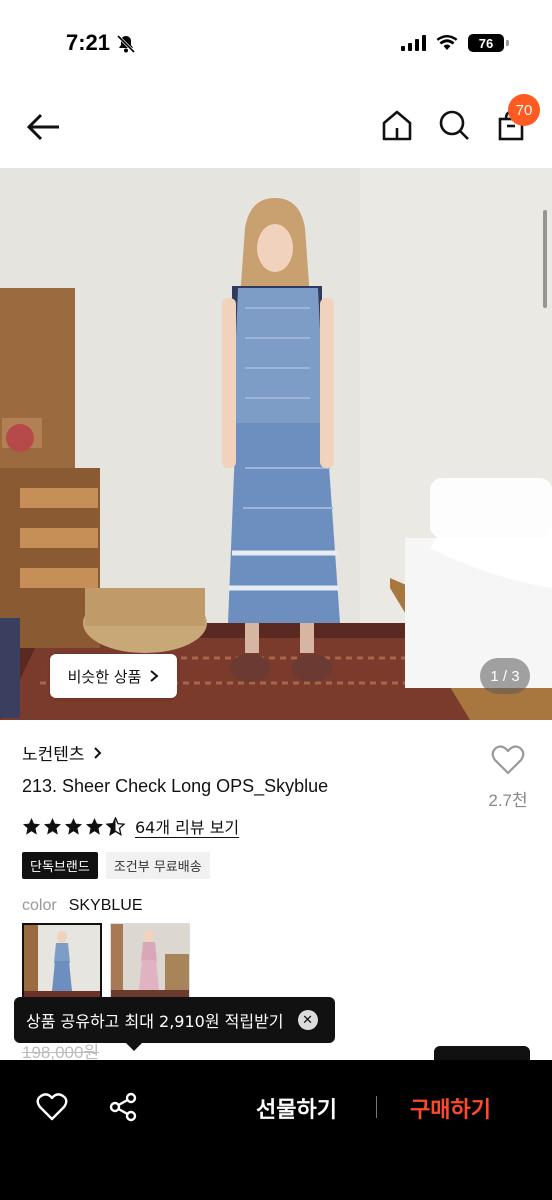  Describe the element at coordinates (508, 777) in the screenshot. I see `like-section: 2.7천` at that location.